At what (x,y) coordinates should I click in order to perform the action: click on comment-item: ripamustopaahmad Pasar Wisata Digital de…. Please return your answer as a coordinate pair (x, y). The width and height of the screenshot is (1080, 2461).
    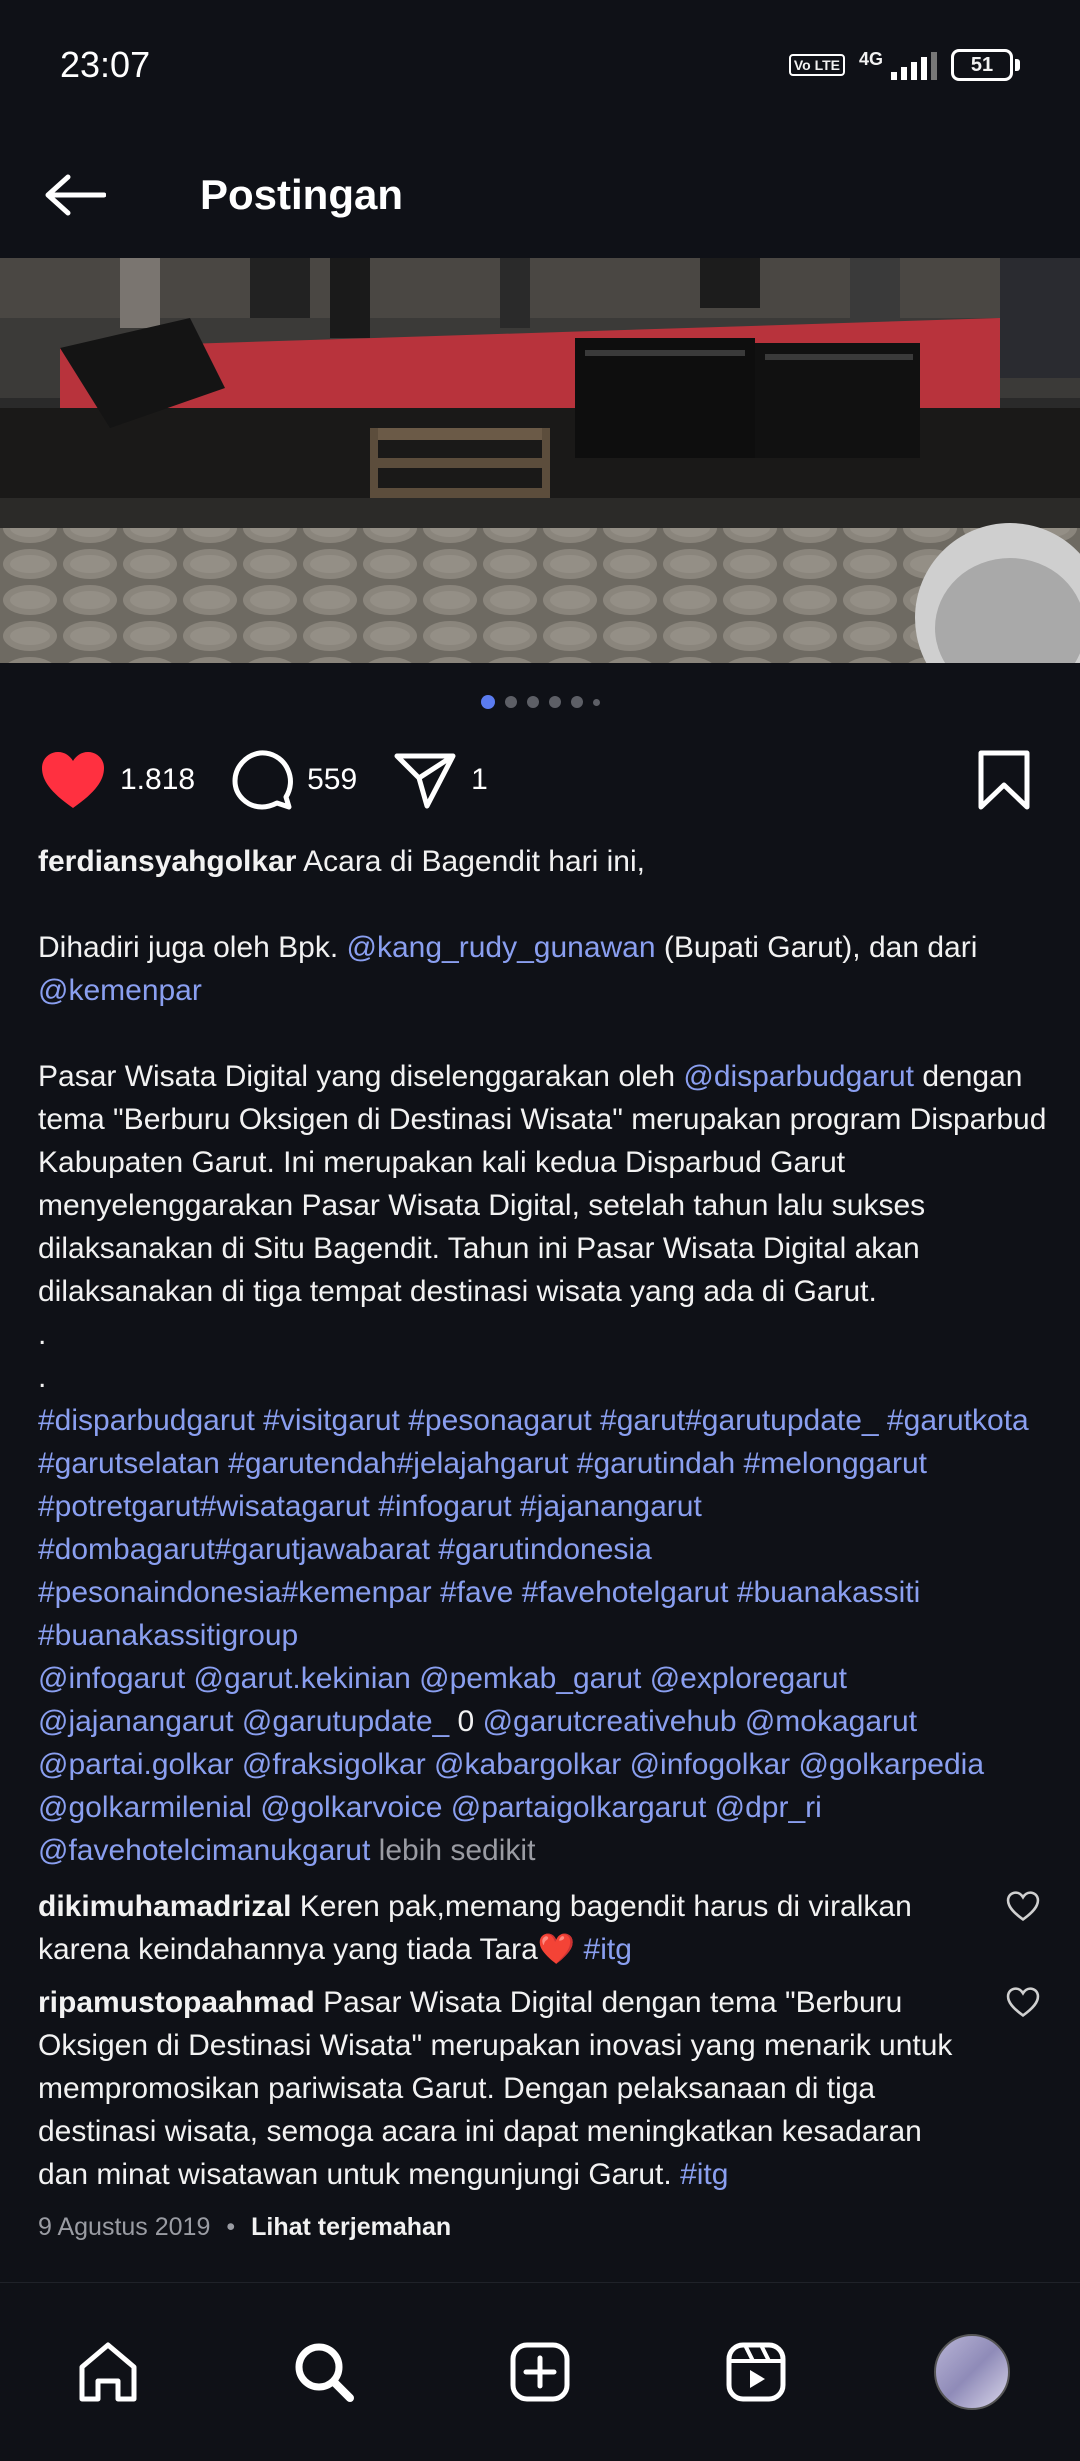
    Looking at the image, I should click on (508, 2088).